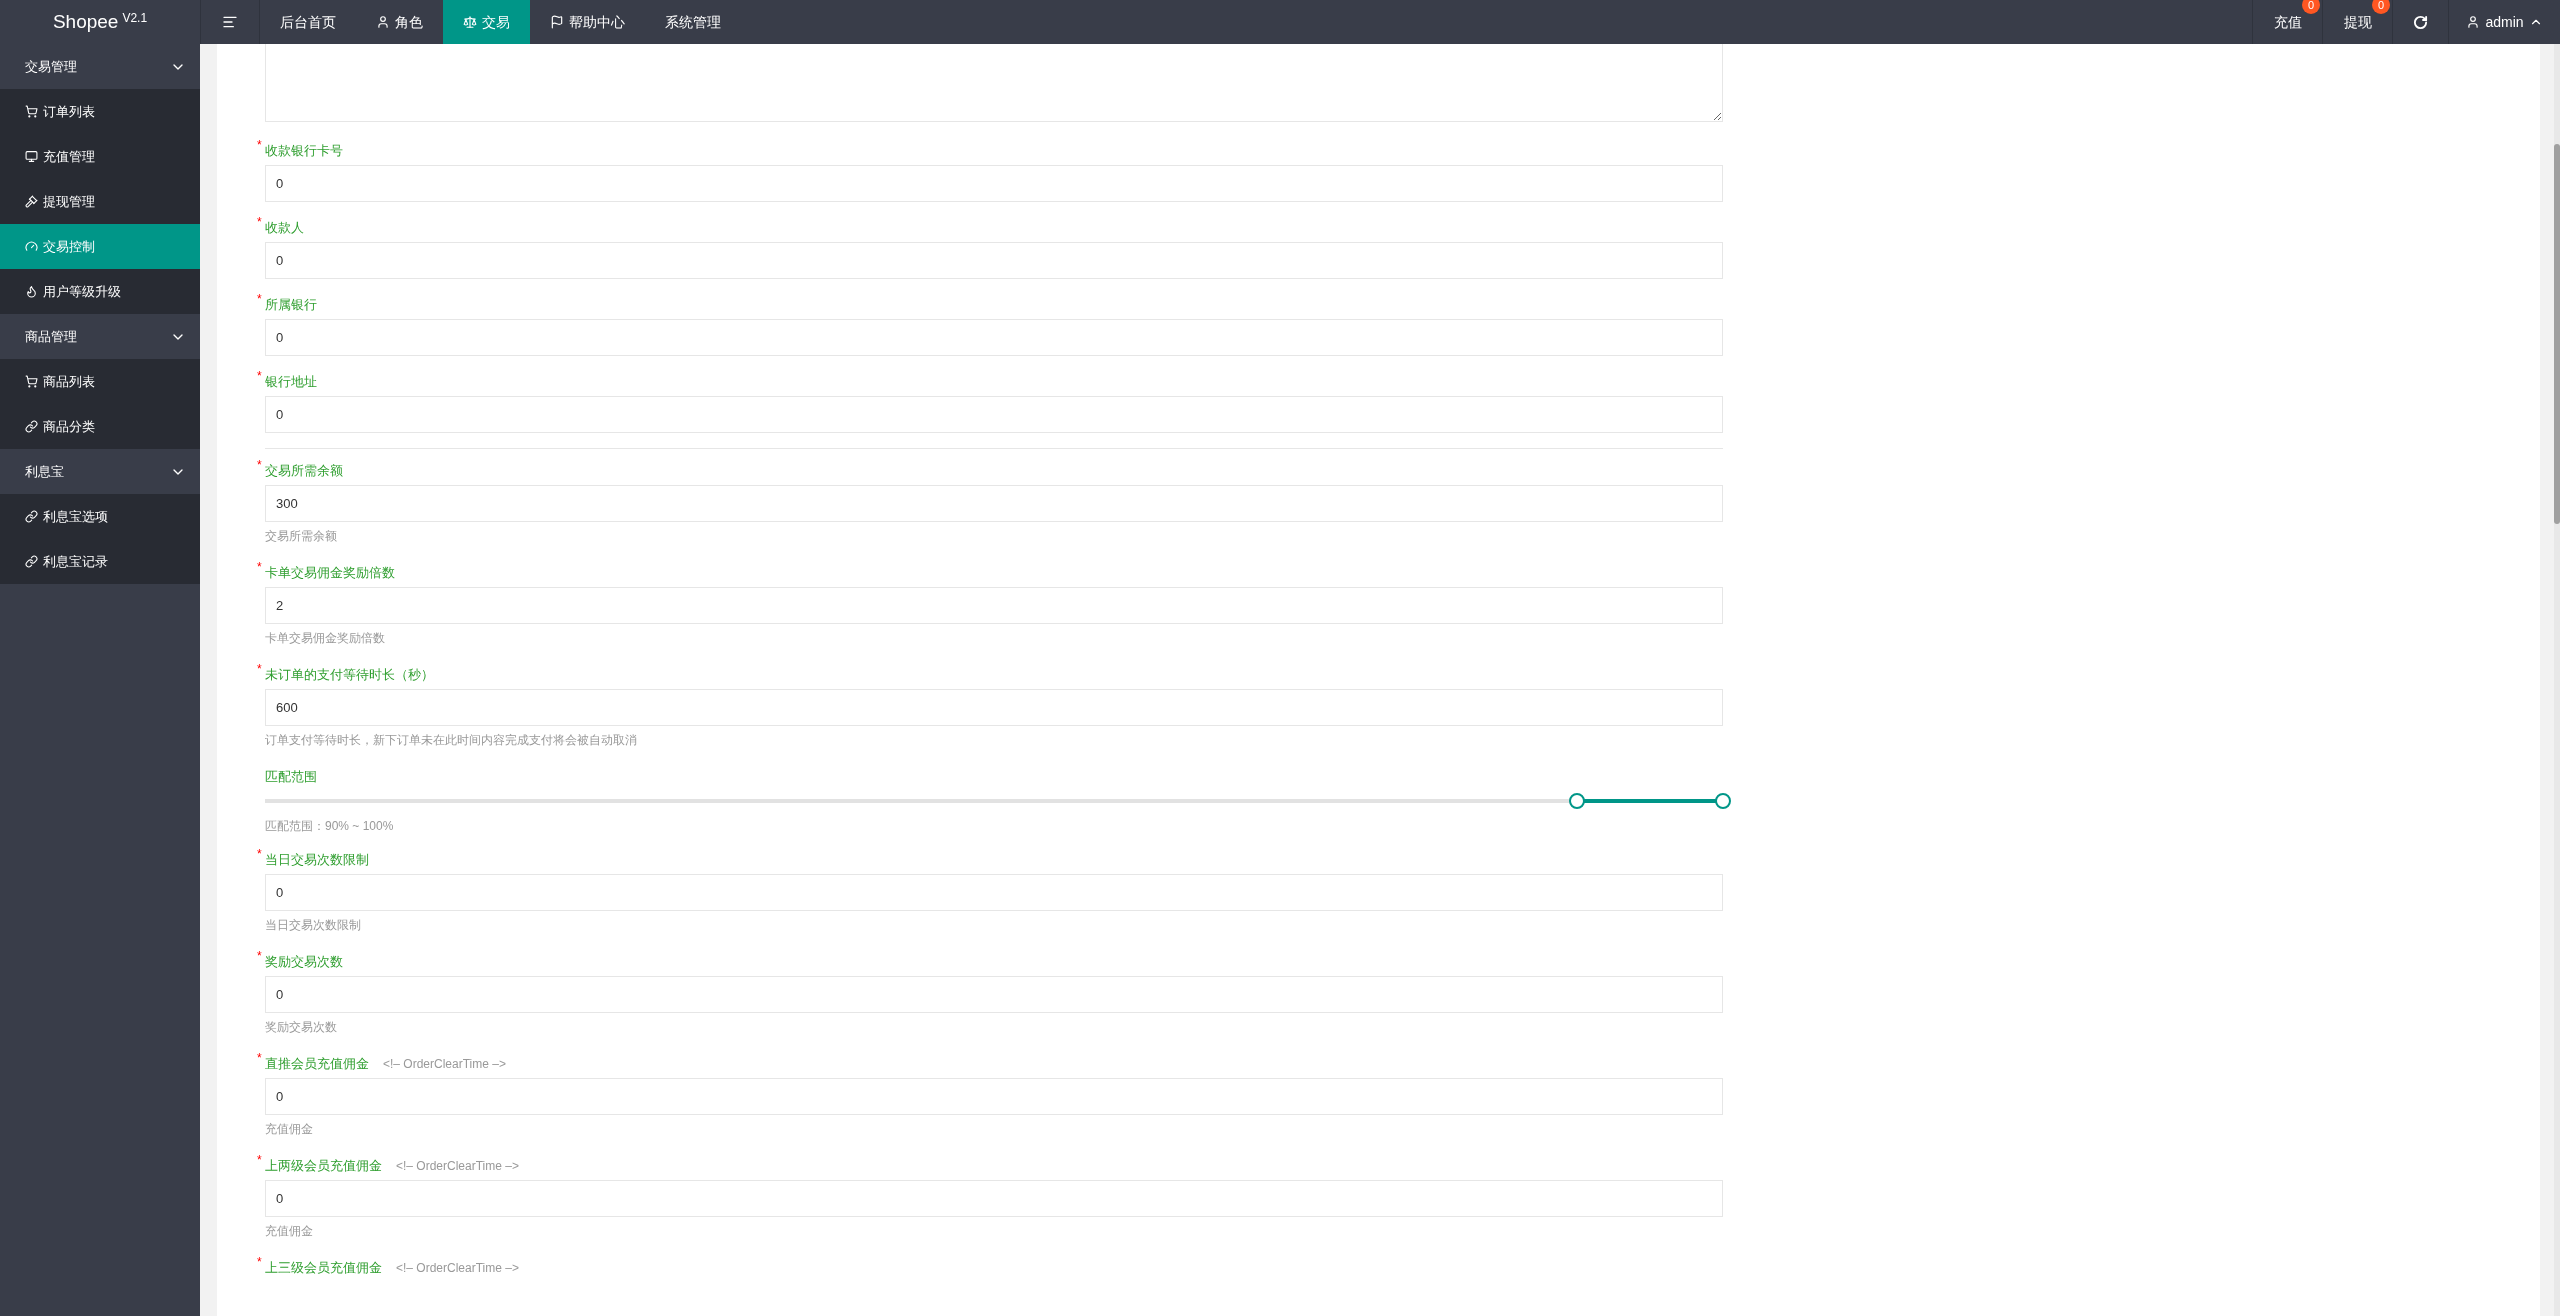 This screenshot has width=2560, height=1316. Describe the element at coordinates (399, 22) in the screenshot. I see `nav-tab: 角色` at that location.